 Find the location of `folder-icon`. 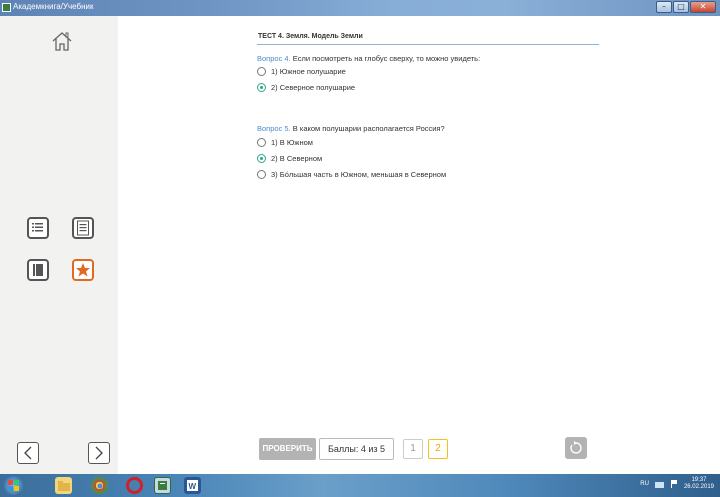

folder-icon is located at coordinates (63, 485).